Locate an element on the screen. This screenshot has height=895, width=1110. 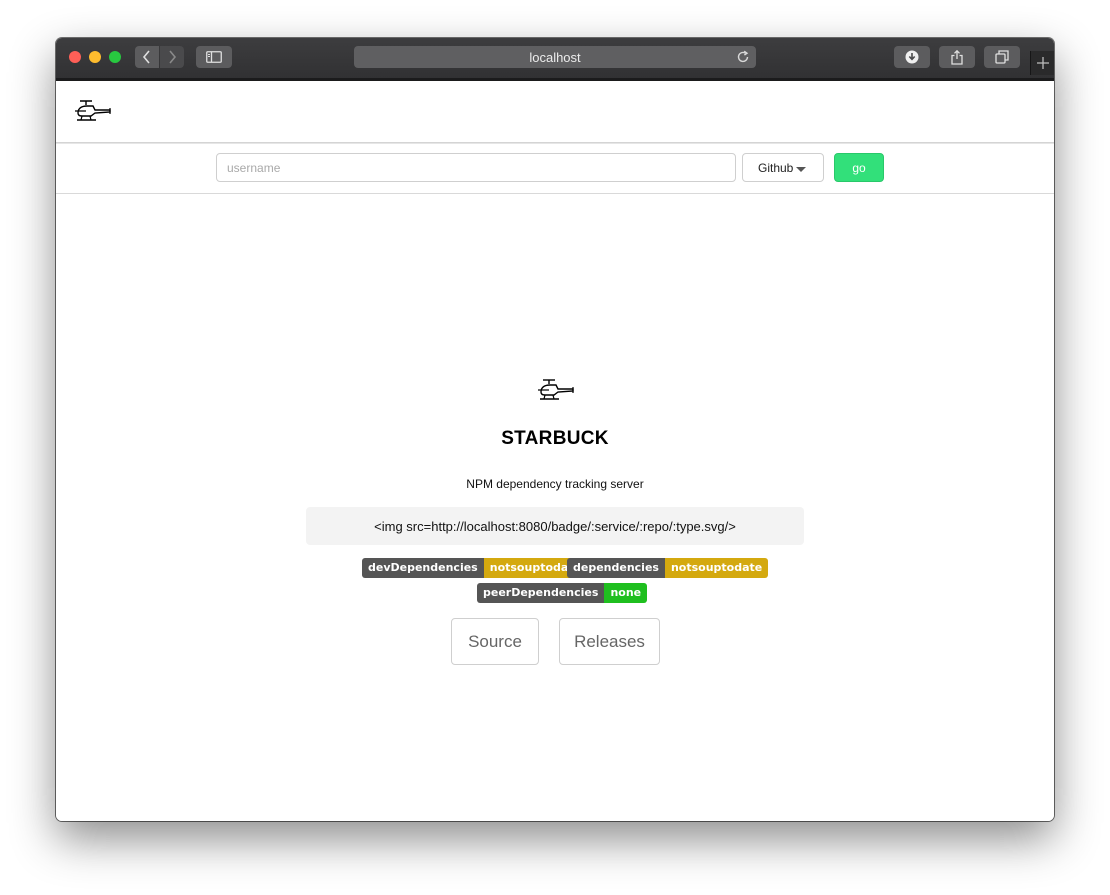
chevron-right-icon is located at coordinates (173, 57).